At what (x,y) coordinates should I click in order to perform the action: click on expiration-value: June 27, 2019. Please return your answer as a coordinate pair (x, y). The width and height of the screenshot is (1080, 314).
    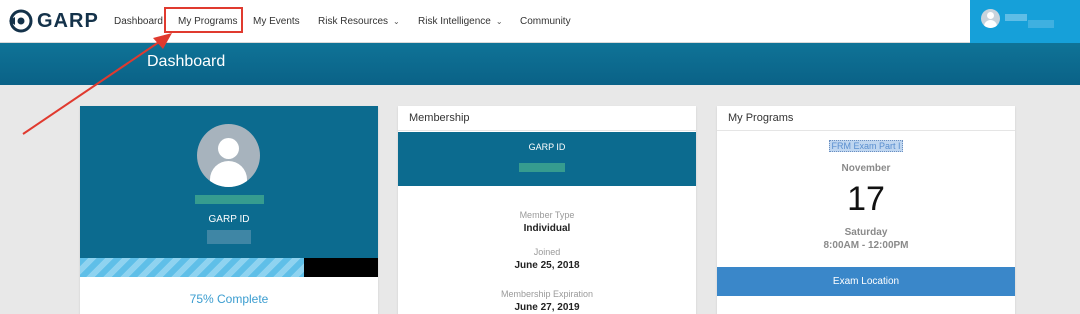
    Looking at the image, I should click on (547, 307).